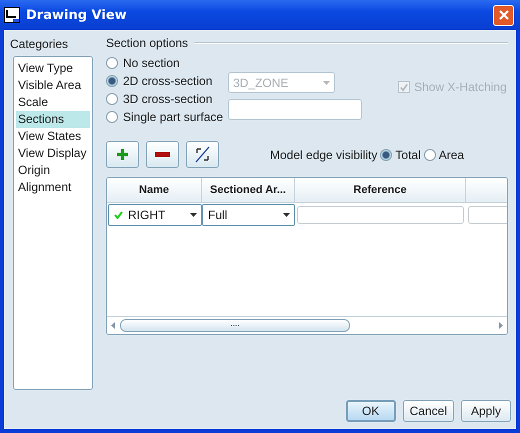 Image resolution: width=520 pixels, height=433 pixels. What do you see at coordinates (12, 15) in the screenshot?
I see `window-icon` at bounding box center [12, 15].